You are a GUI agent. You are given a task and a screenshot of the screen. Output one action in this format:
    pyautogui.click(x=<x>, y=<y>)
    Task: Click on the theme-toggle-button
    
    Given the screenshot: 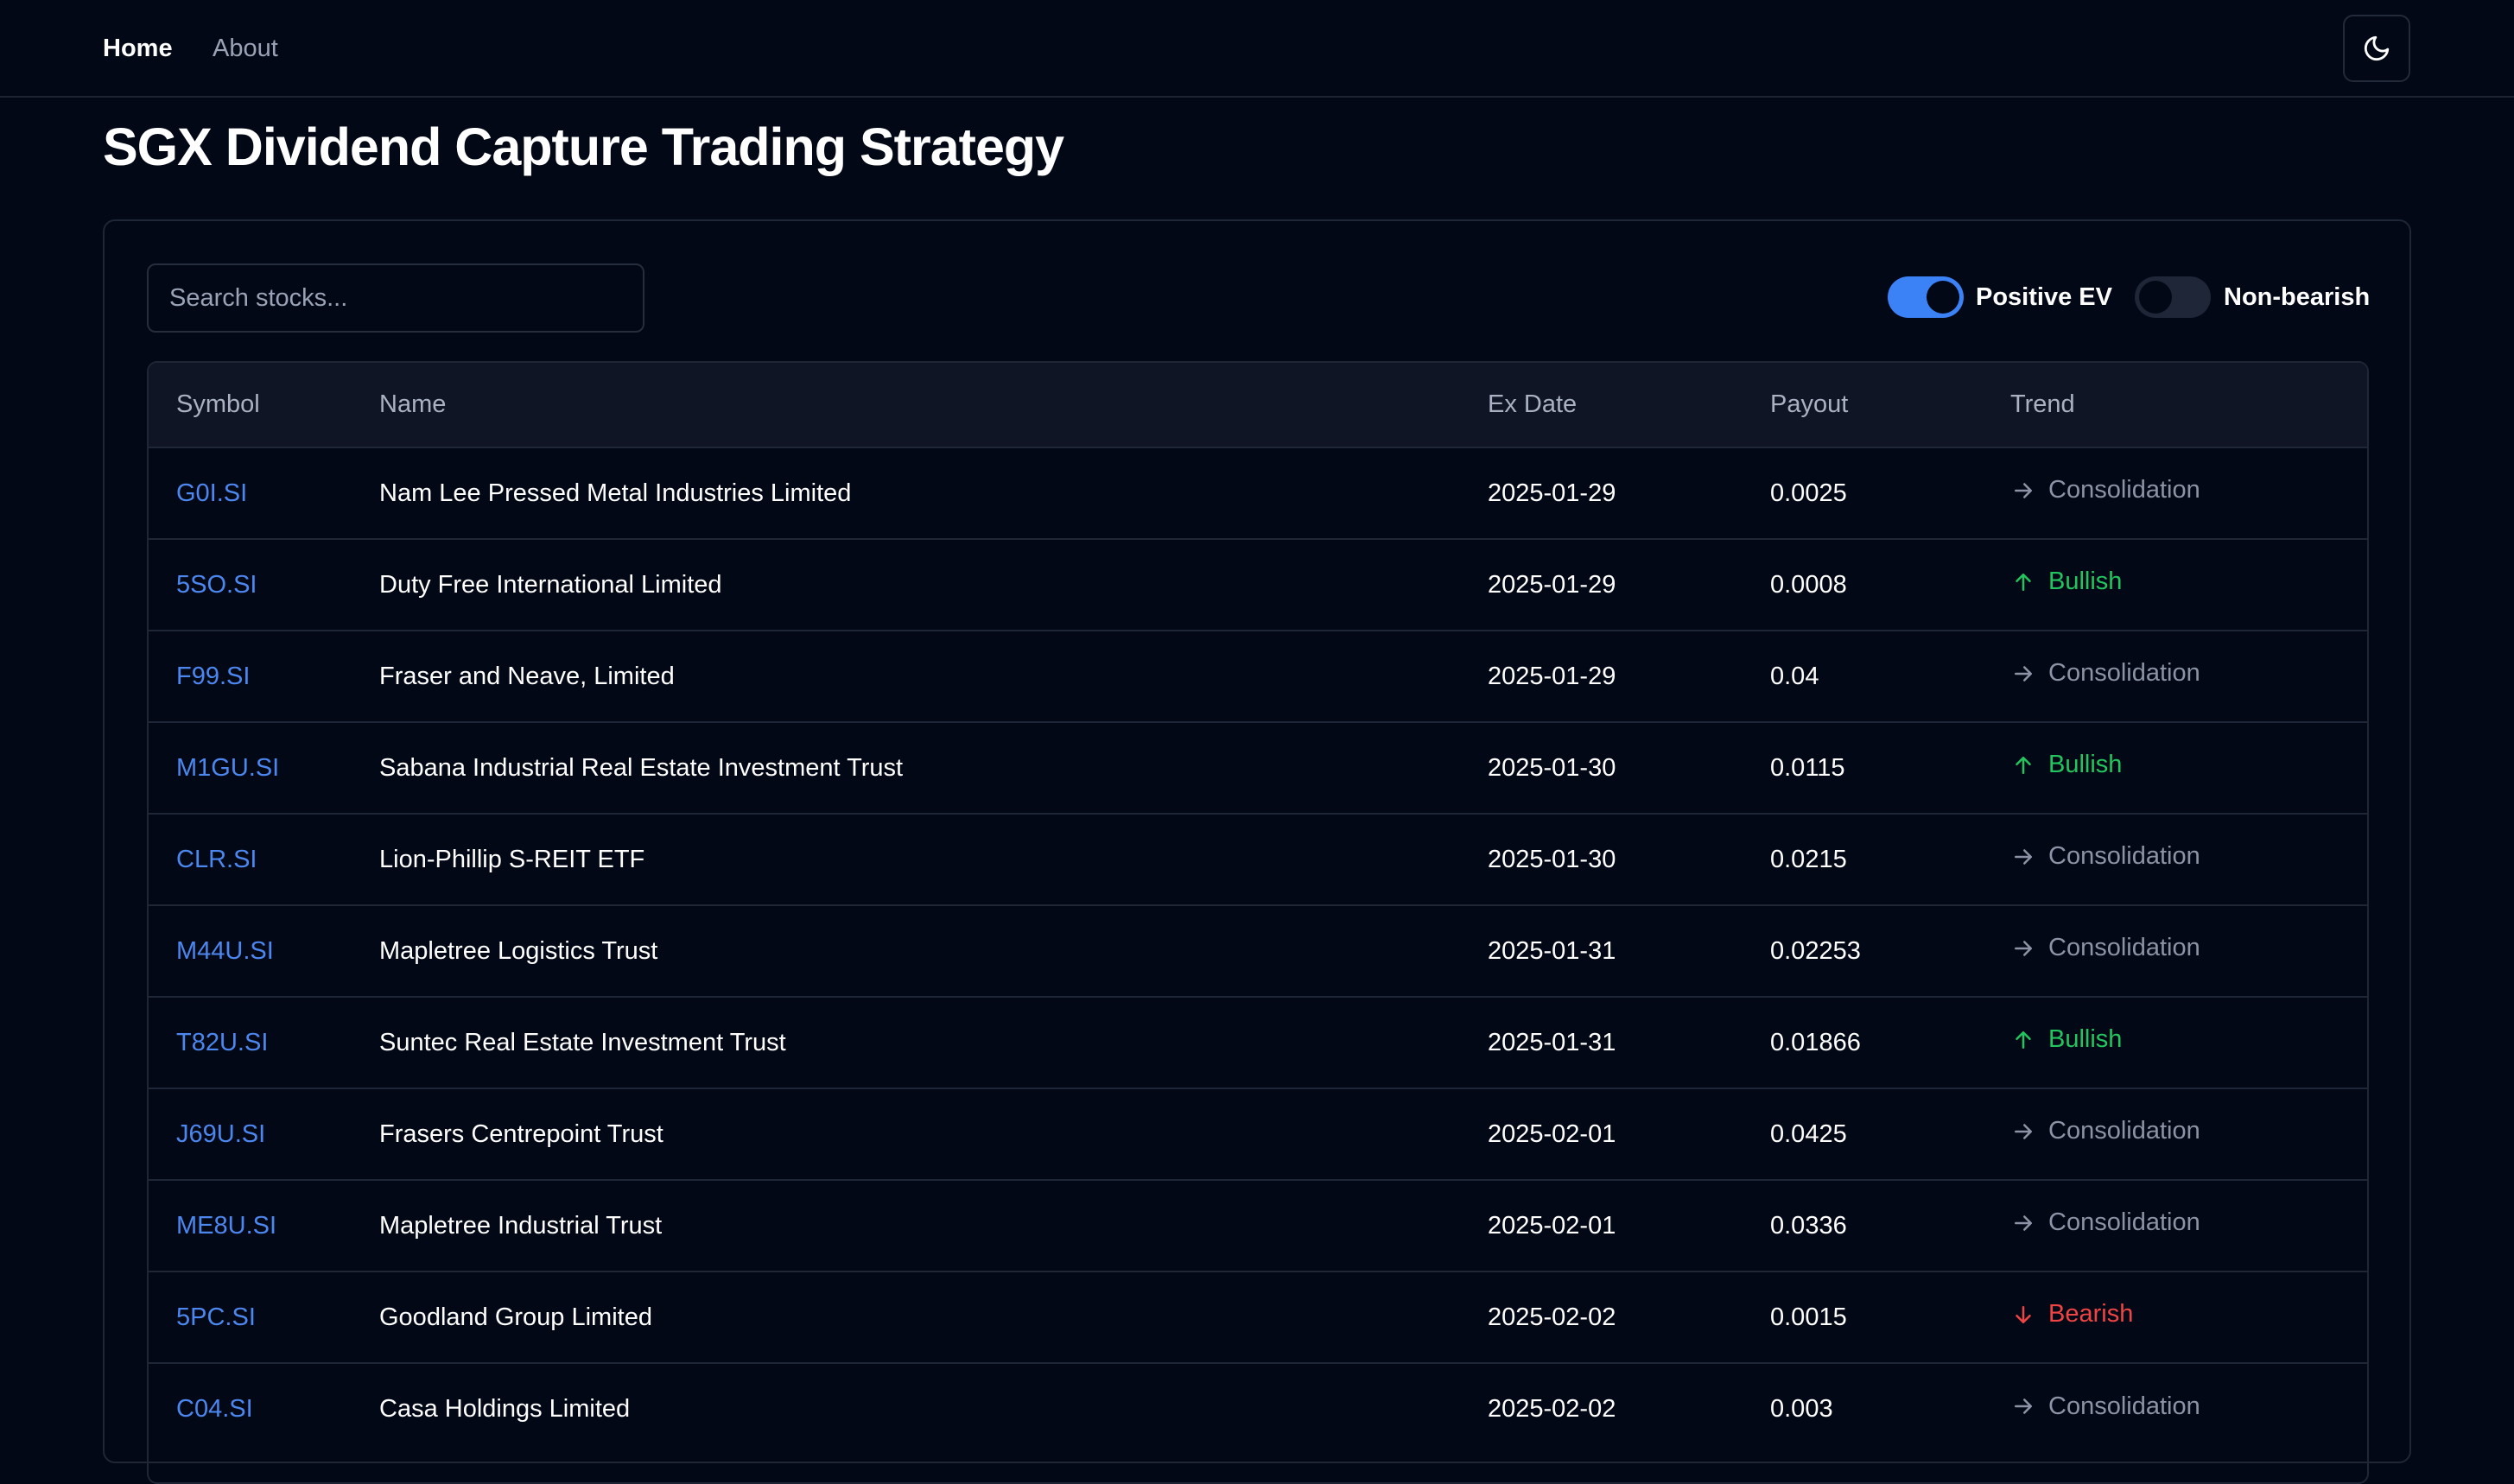 What is the action you would take?
    pyautogui.click(x=2376, y=48)
    